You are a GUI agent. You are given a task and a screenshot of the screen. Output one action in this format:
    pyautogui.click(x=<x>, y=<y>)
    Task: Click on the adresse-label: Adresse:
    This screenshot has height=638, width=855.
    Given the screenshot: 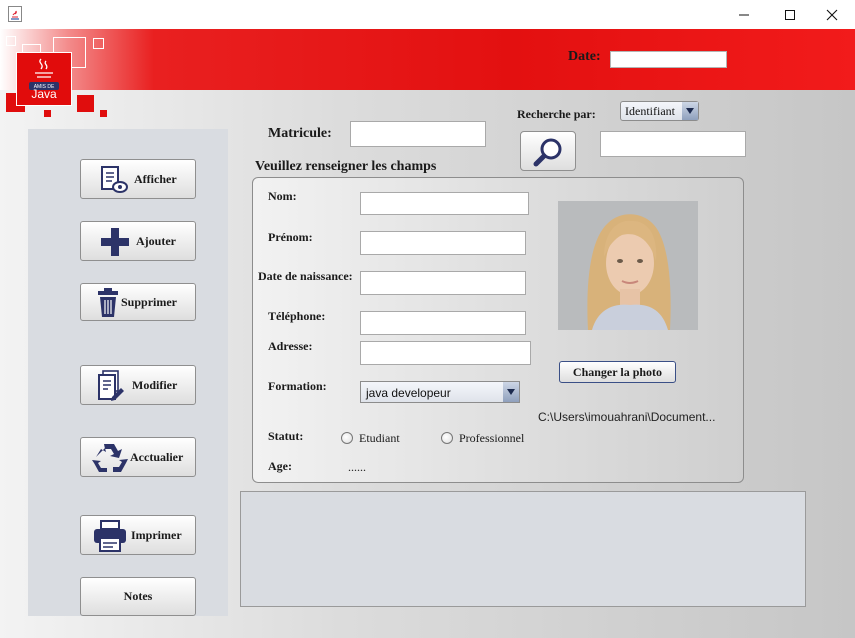 What is the action you would take?
    pyautogui.click(x=290, y=346)
    